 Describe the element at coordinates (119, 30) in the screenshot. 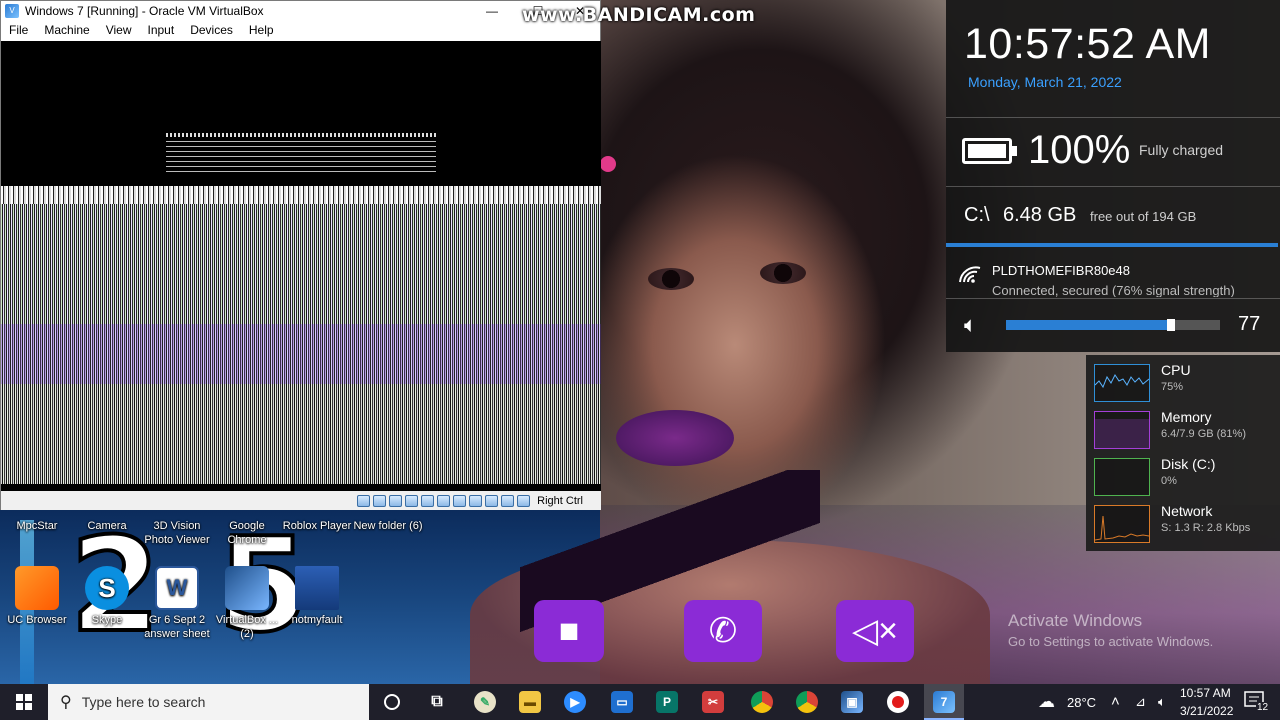

I see `menu-view: View` at that location.